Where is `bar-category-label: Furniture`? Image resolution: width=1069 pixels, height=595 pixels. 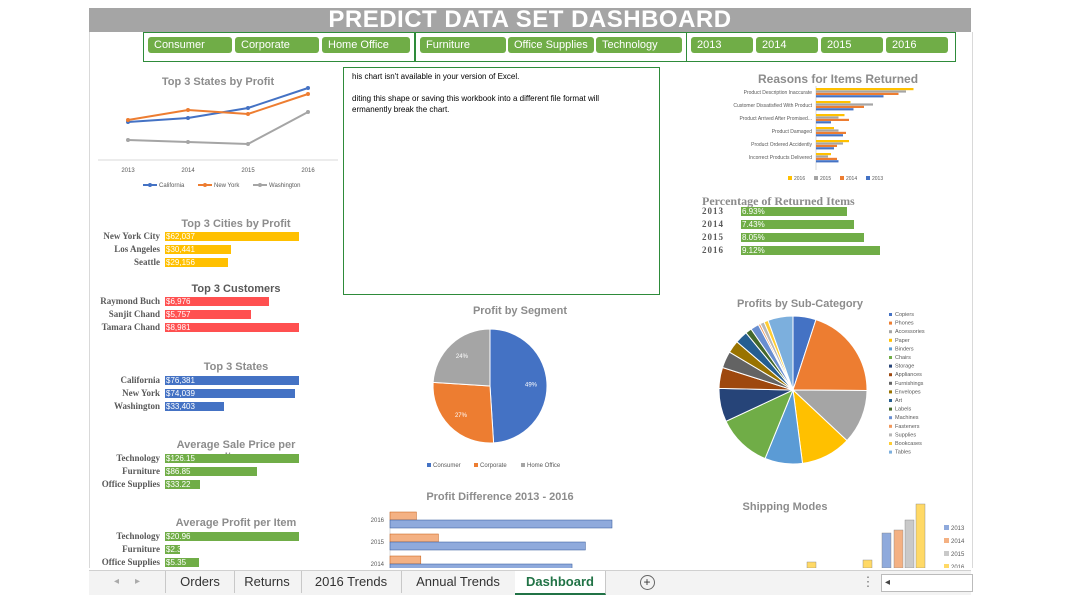
bar-category-label: Furniture is located at coordinates (141, 549).